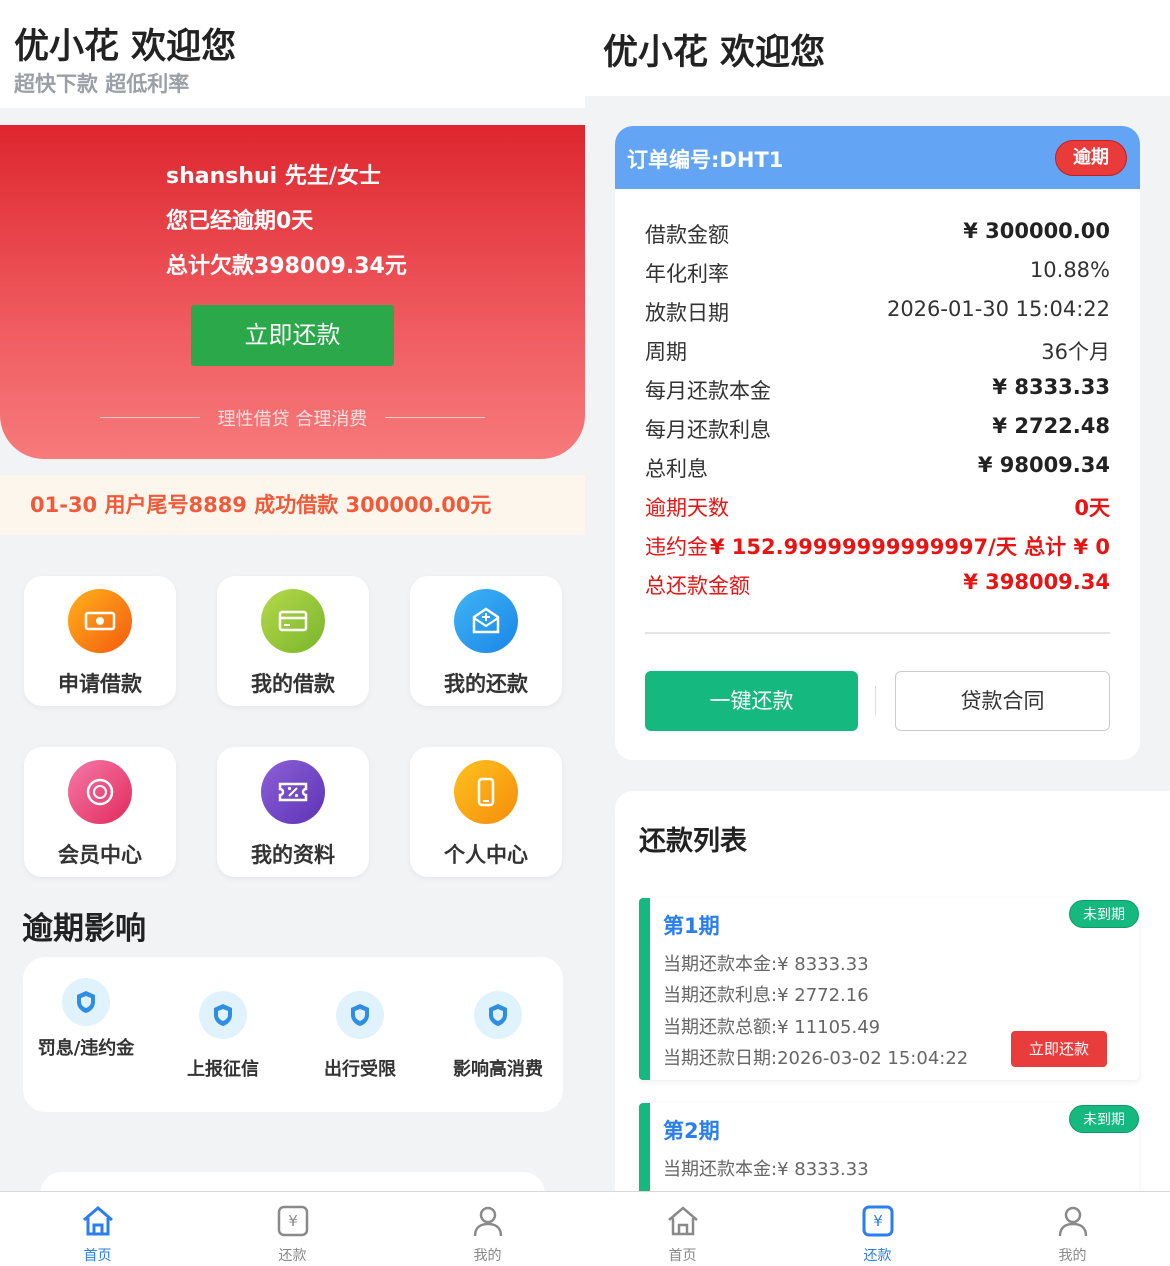  I want to click on row-label: 放款日期, so click(687, 313).